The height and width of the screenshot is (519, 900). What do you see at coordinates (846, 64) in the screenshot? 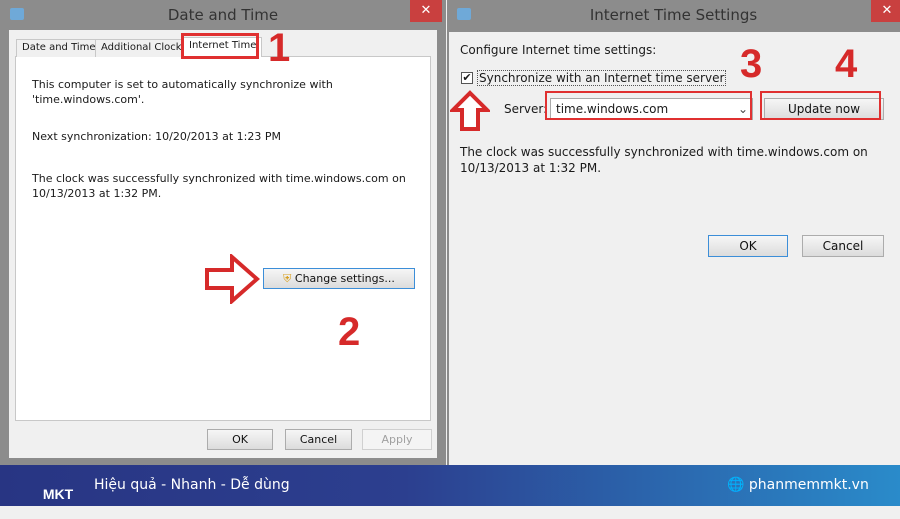
I see `step-4-label: 4` at bounding box center [846, 64].